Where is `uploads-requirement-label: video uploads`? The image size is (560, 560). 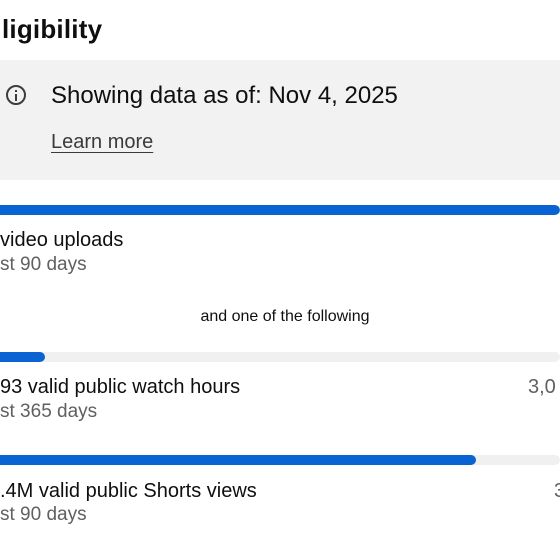 uploads-requirement-label: video uploads is located at coordinates (62, 240).